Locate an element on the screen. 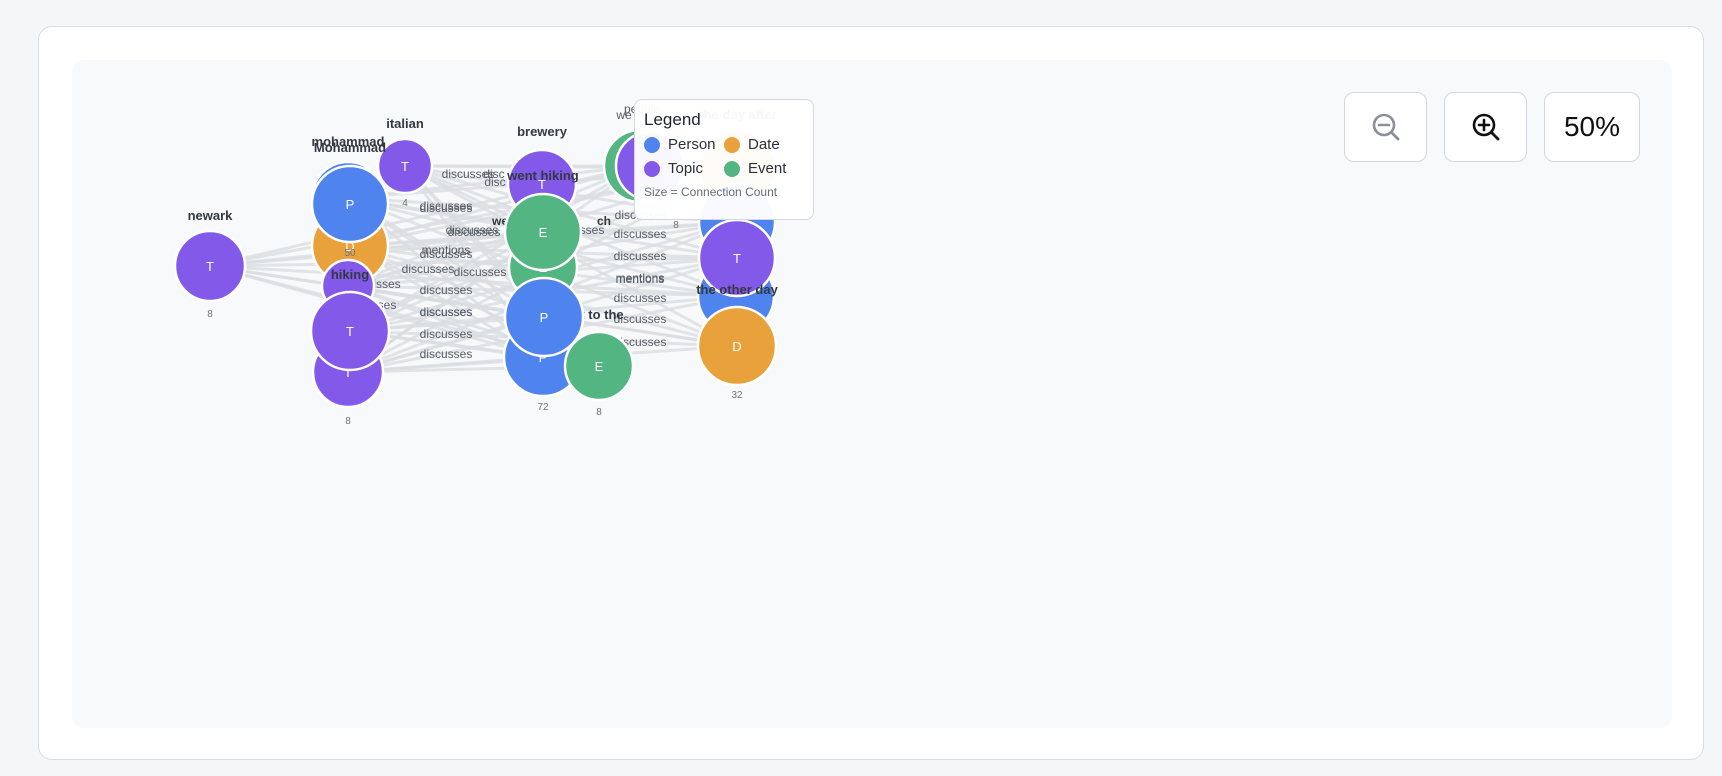 This screenshot has height=776, width=1722. node-label: brewery is located at coordinates (542, 131).